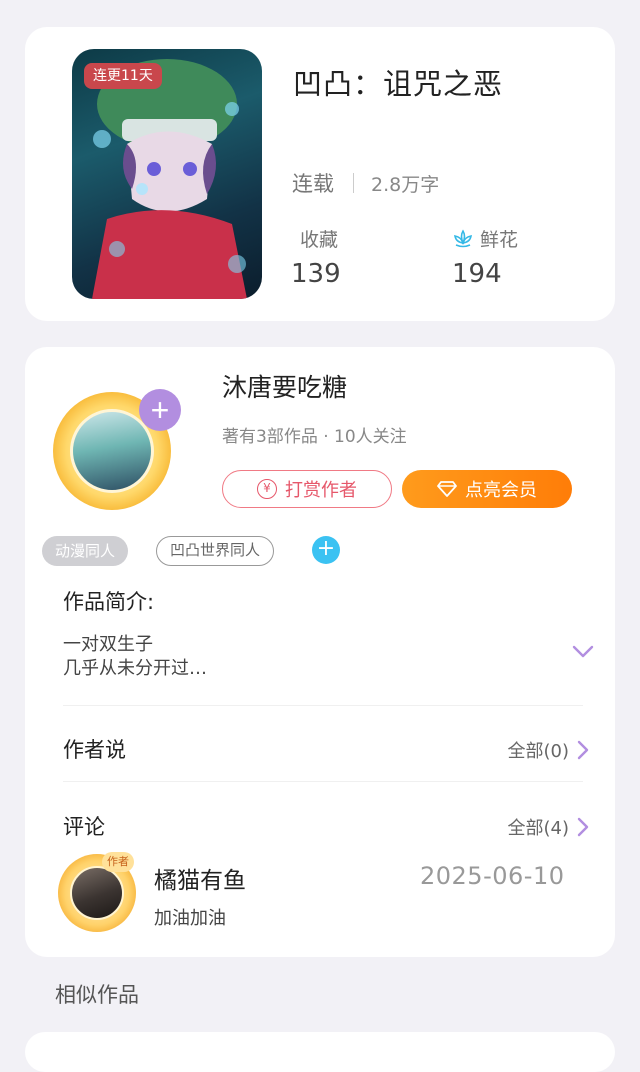 The height and width of the screenshot is (1072, 640). I want to click on intro-line: 一对双生子, so click(108, 644).